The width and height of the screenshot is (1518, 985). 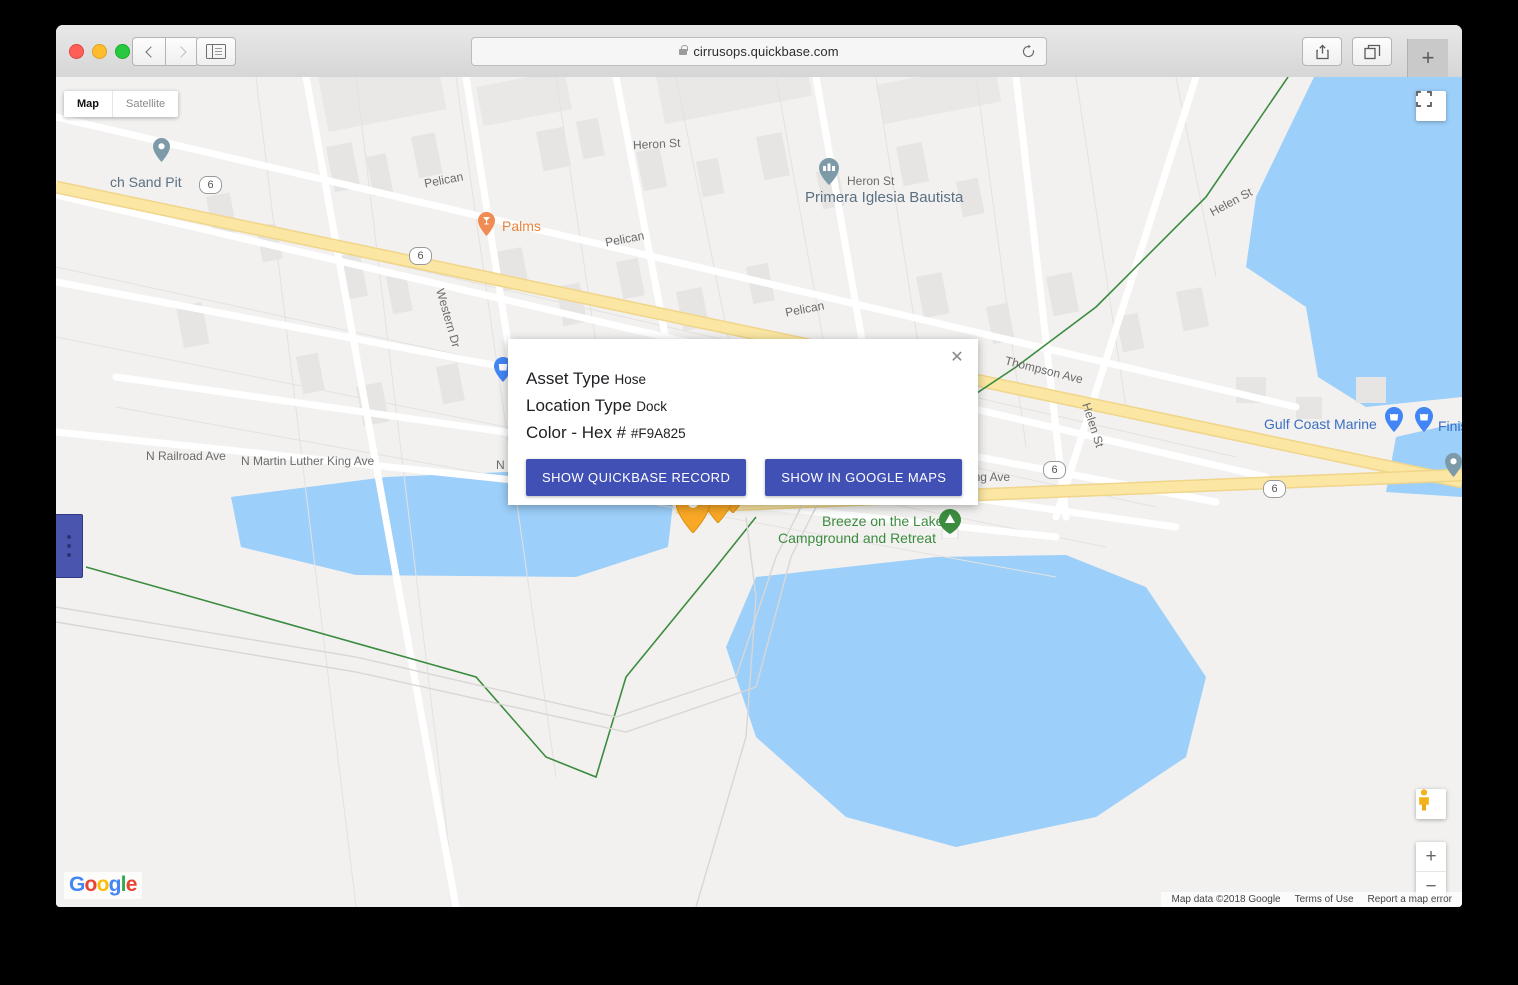 What do you see at coordinates (1028, 51) in the screenshot?
I see `reload-icon` at bounding box center [1028, 51].